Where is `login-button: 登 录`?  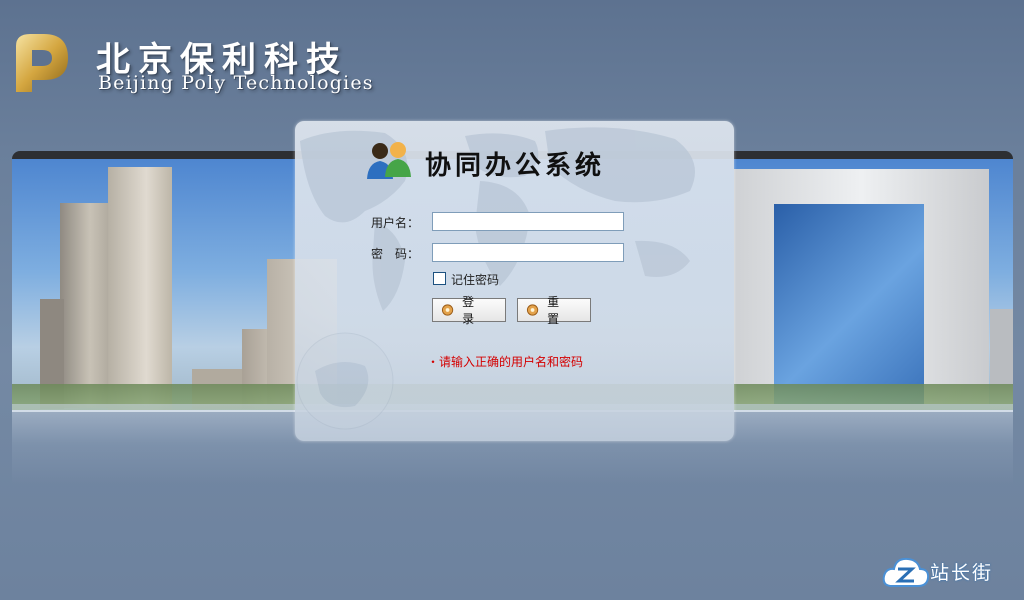
login-button: 登 录 is located at coordinates (469, 310).